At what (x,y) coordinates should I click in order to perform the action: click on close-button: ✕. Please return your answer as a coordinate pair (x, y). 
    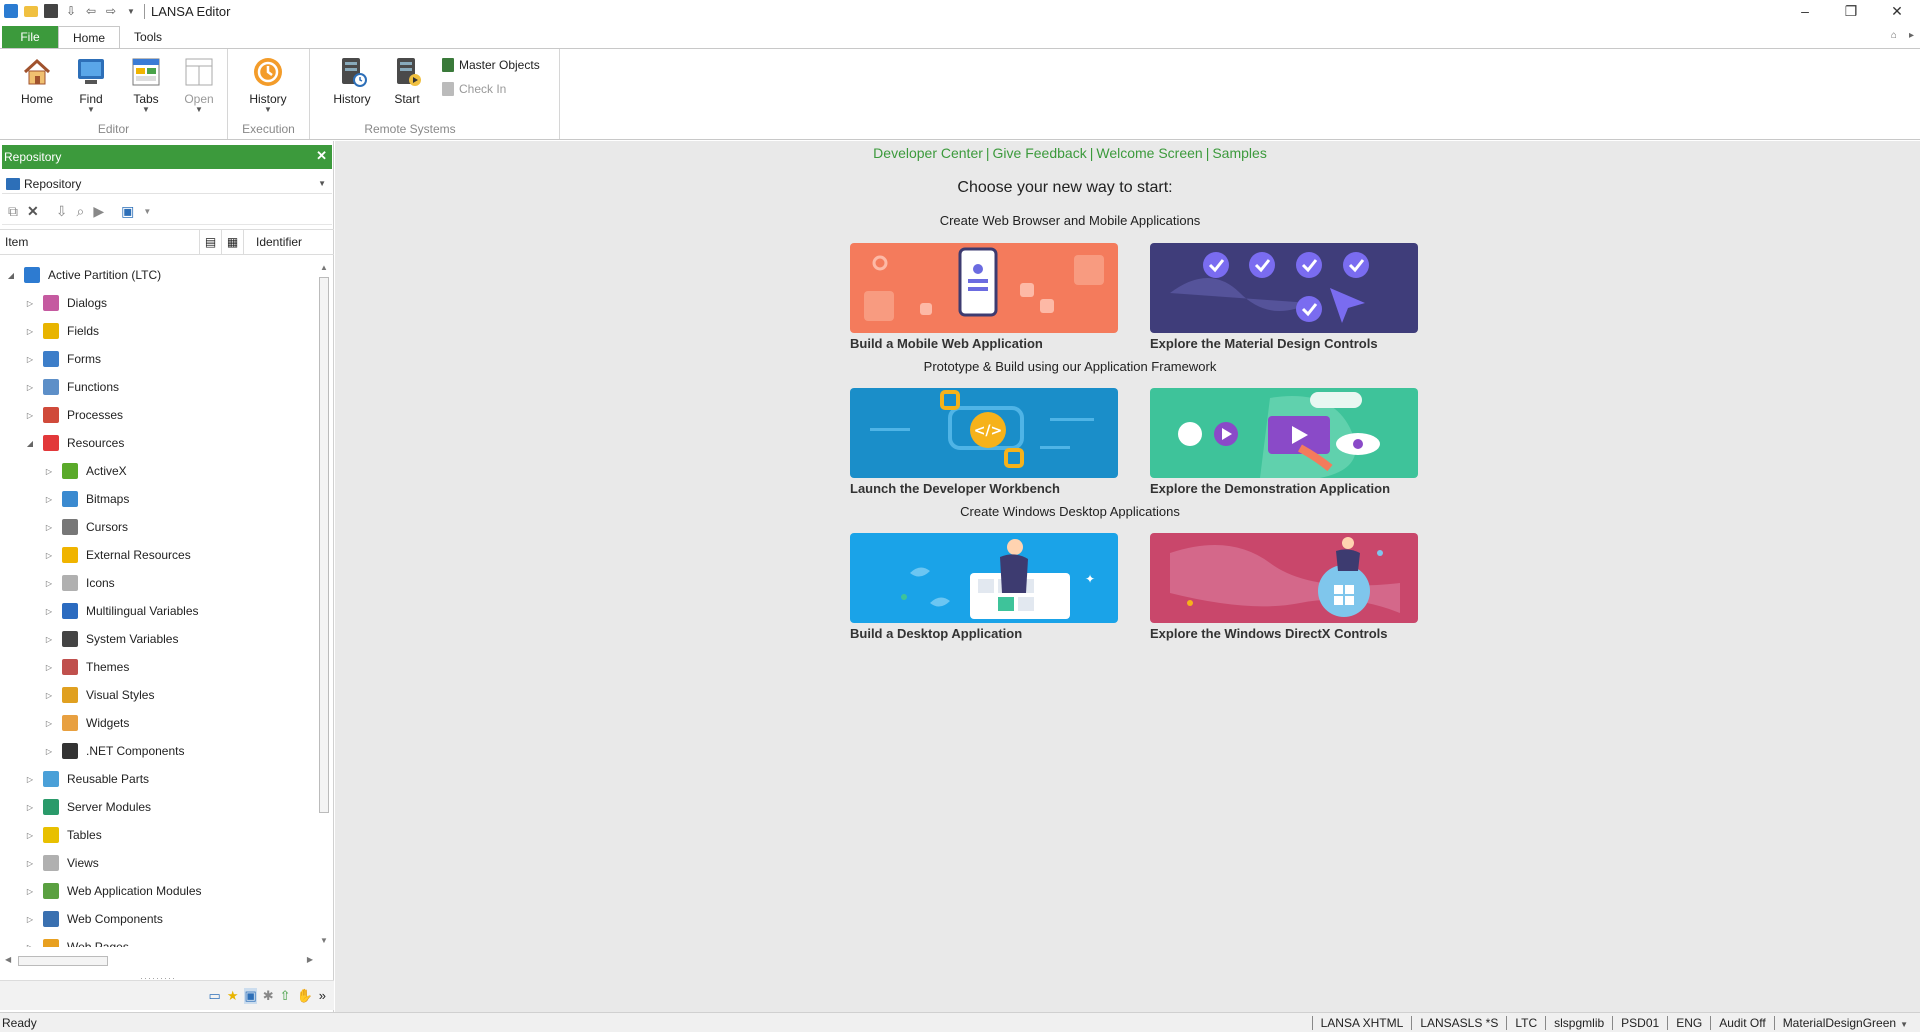
    Looking at the image, I should click on (1897, 11).